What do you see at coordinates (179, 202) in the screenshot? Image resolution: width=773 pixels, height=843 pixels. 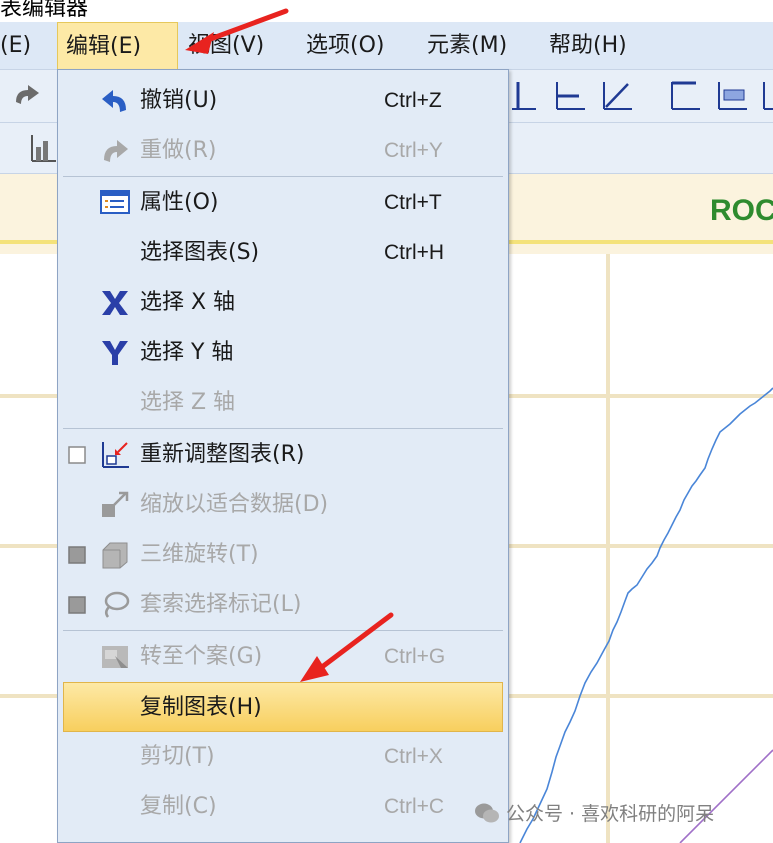 I see `menu-item-label: 属性(O)` at bounding box center [179, 202].